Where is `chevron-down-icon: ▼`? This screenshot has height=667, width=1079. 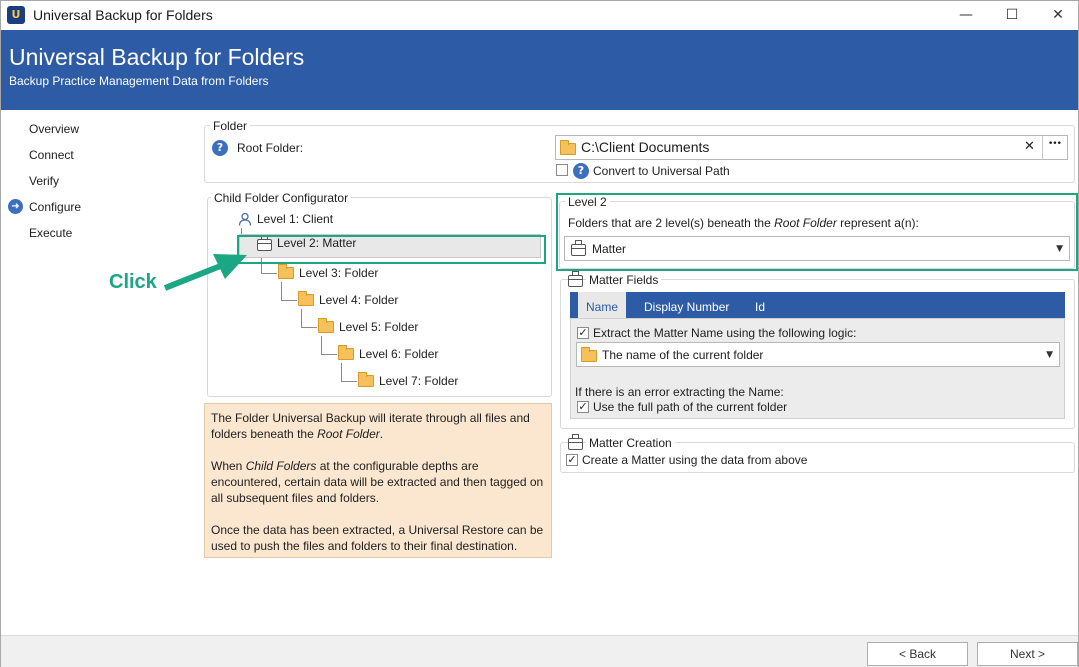 chevron-down-icon: ▼ is located at coordinates (1049, 355).